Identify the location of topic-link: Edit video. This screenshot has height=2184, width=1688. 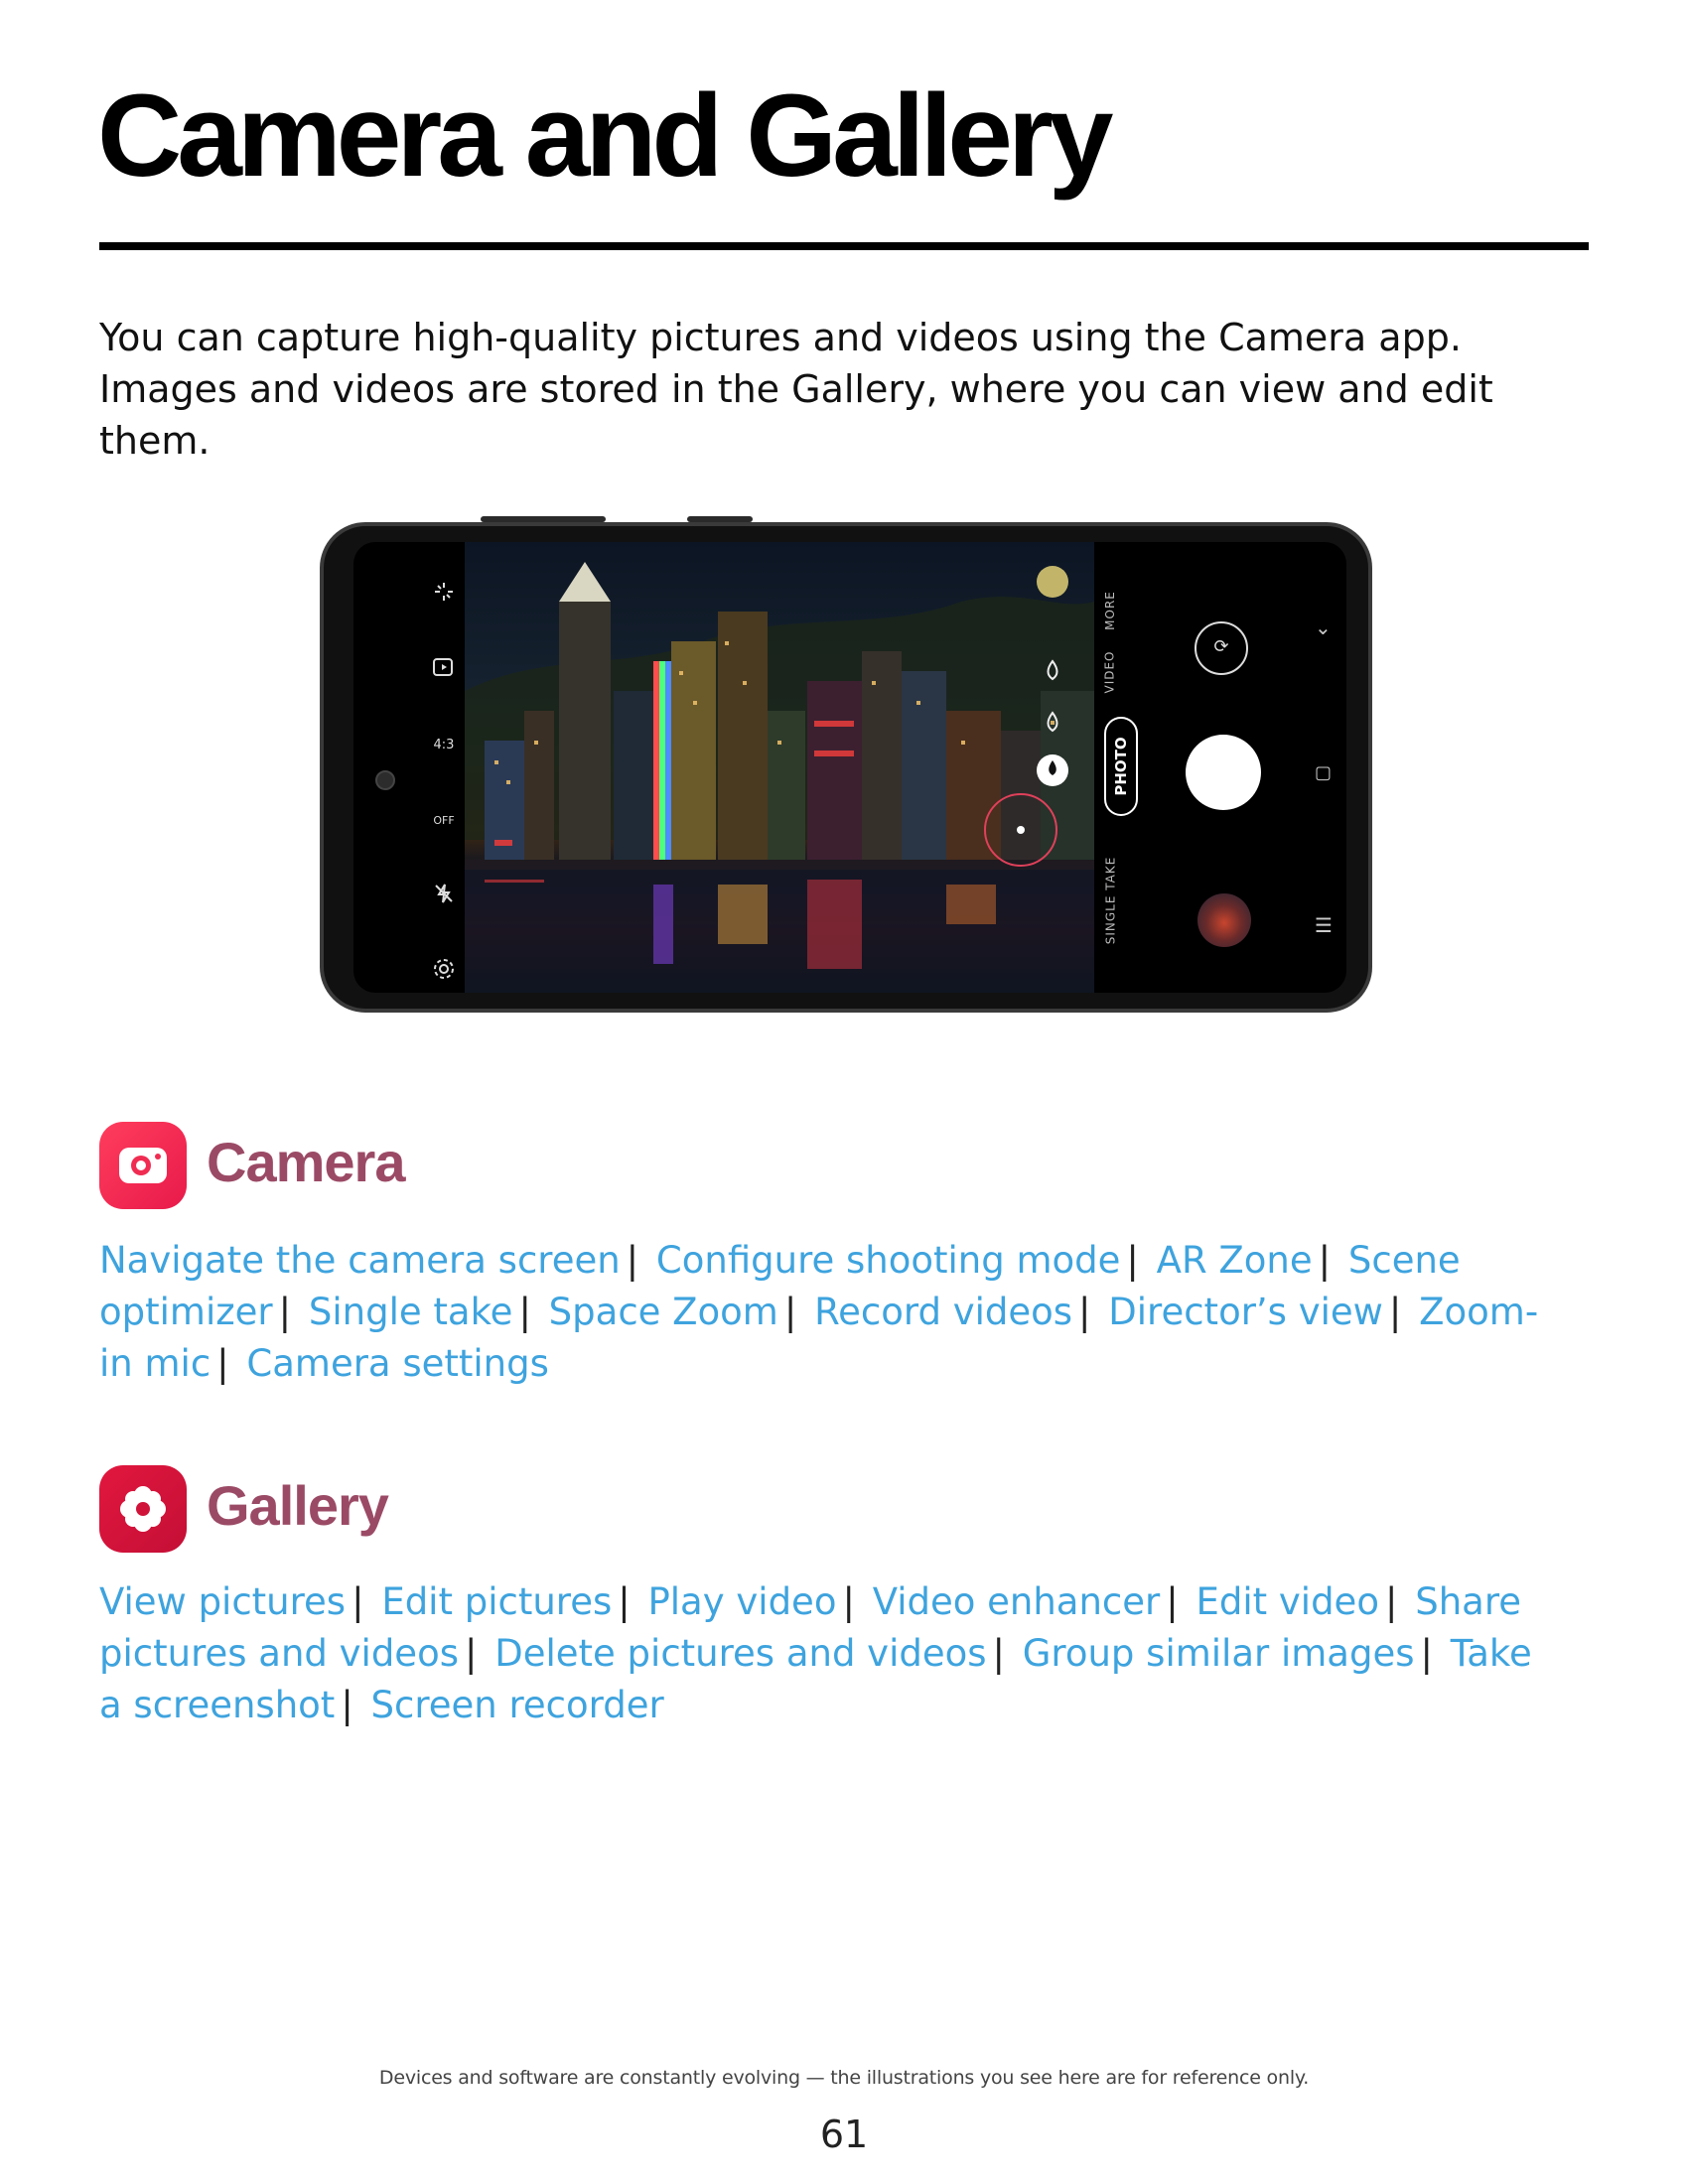
(1287, 1601).